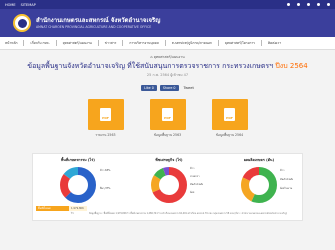 The image size is (335, 250). I want to click on donut-chart-land, so click(78, 185).